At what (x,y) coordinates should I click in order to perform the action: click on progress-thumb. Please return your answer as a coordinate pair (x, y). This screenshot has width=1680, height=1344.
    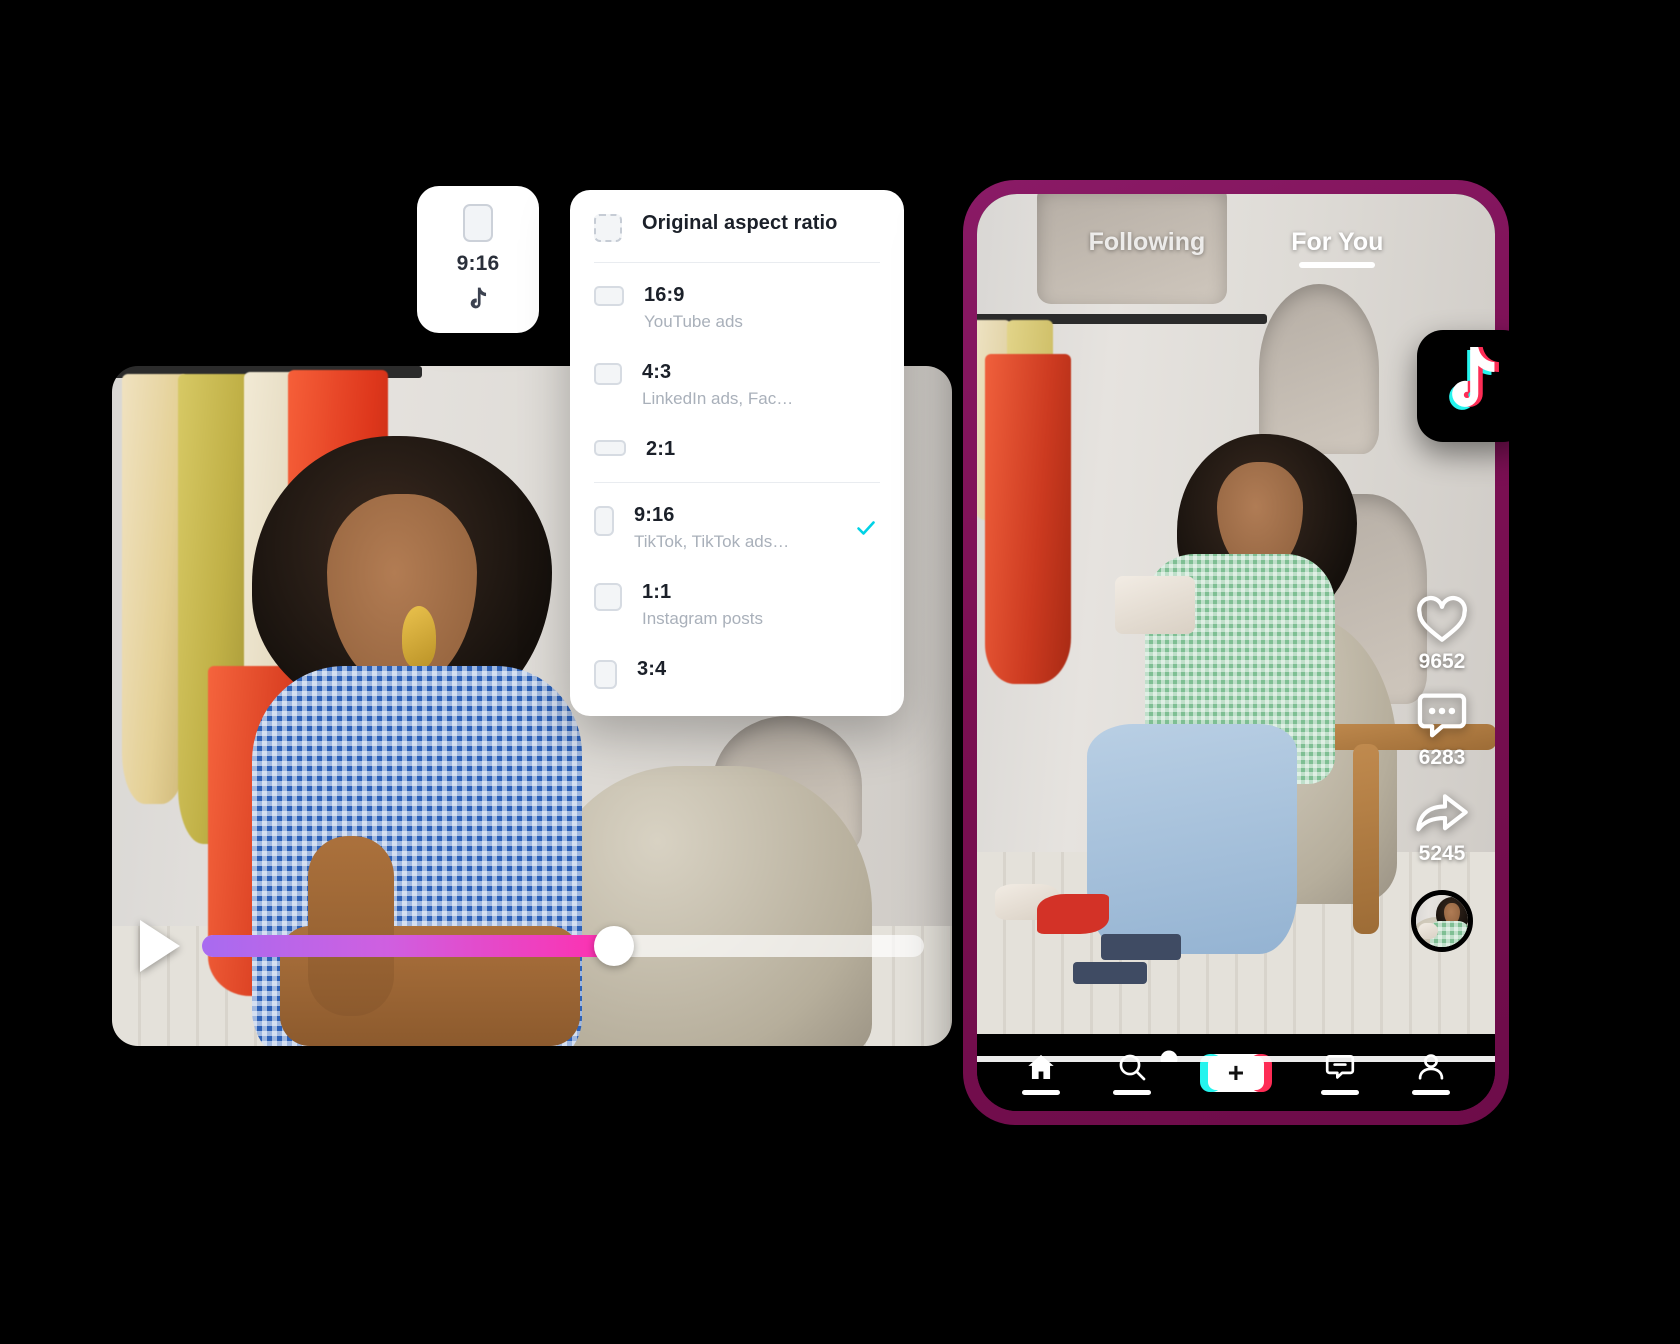
    Looking at the image, I should click on (613, 946).